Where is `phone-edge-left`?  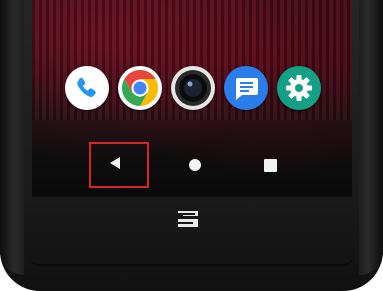 phone-edge-left is located at coordinates (12, 137).